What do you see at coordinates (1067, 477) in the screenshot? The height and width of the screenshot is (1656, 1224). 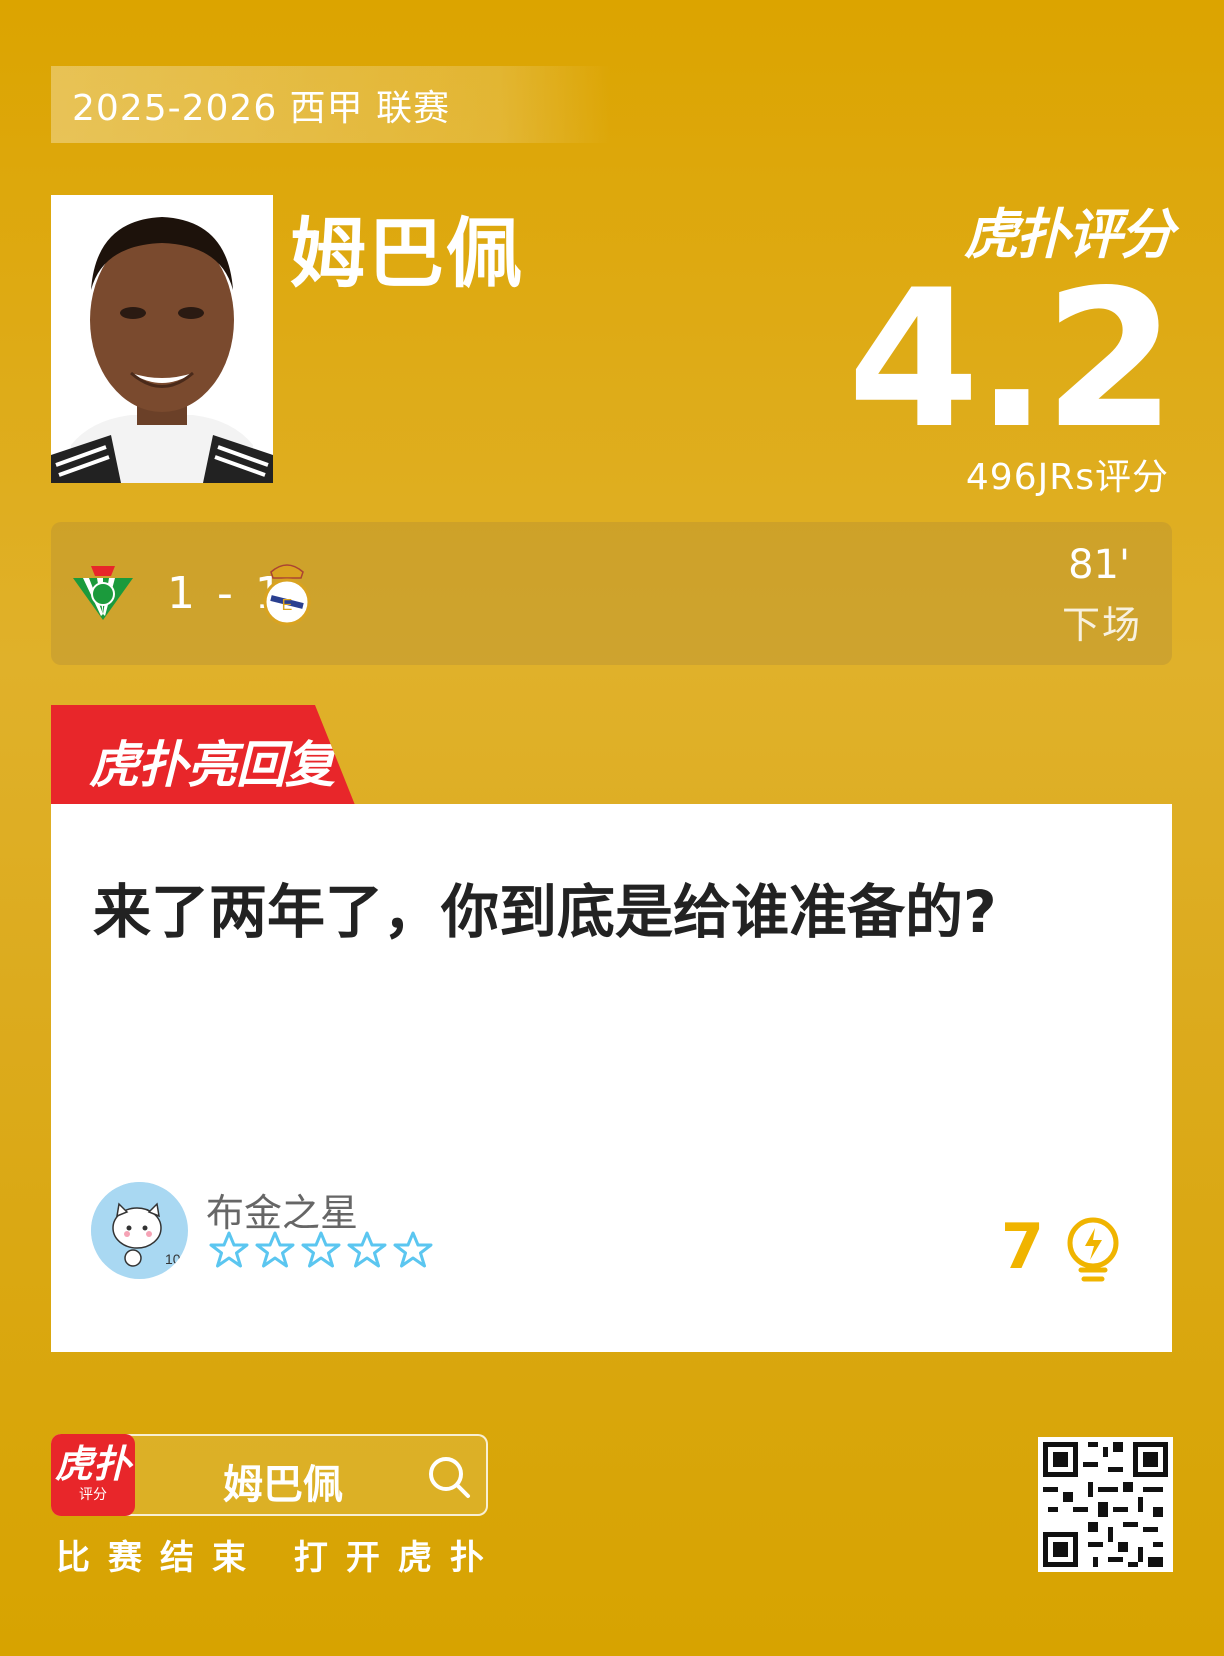 I see `rating-votes: 496JRs评分` at bounding box center [1067, 477].